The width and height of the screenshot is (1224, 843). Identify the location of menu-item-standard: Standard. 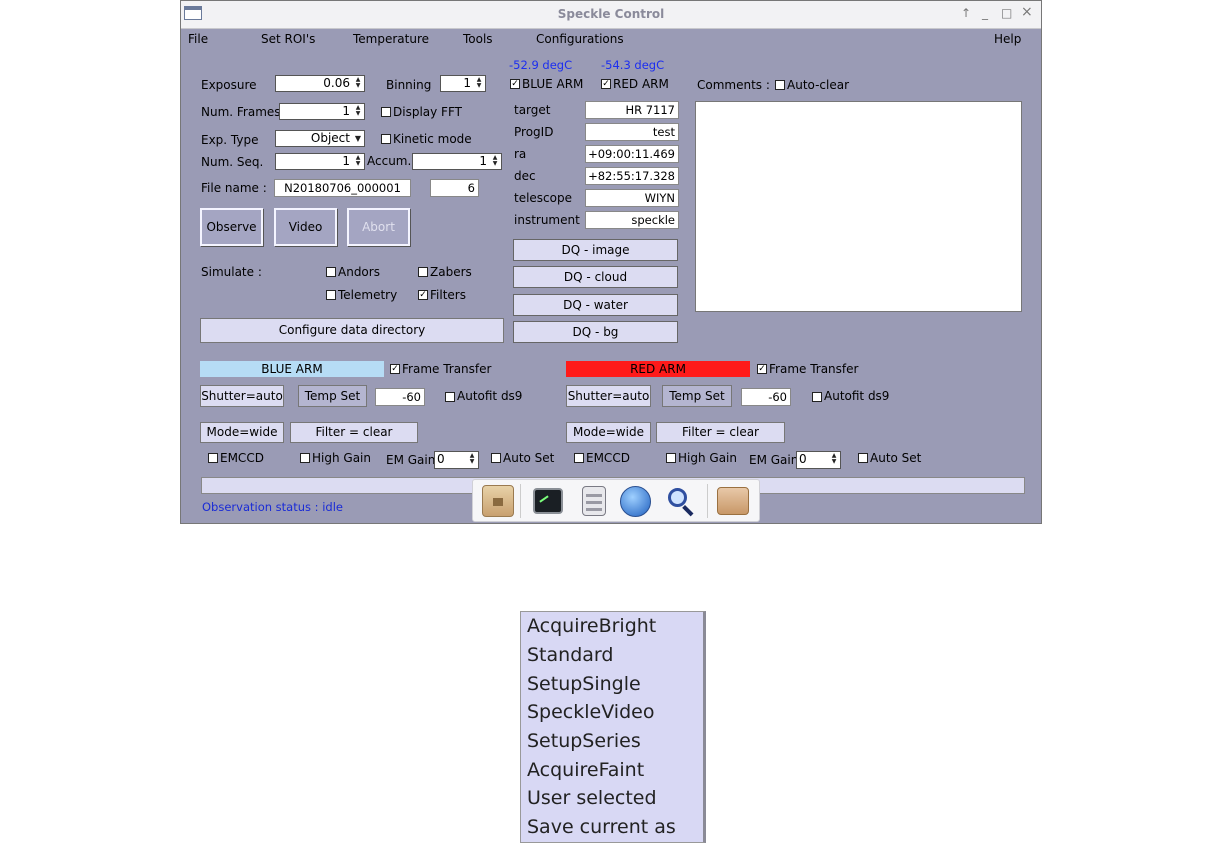
(570, 655).